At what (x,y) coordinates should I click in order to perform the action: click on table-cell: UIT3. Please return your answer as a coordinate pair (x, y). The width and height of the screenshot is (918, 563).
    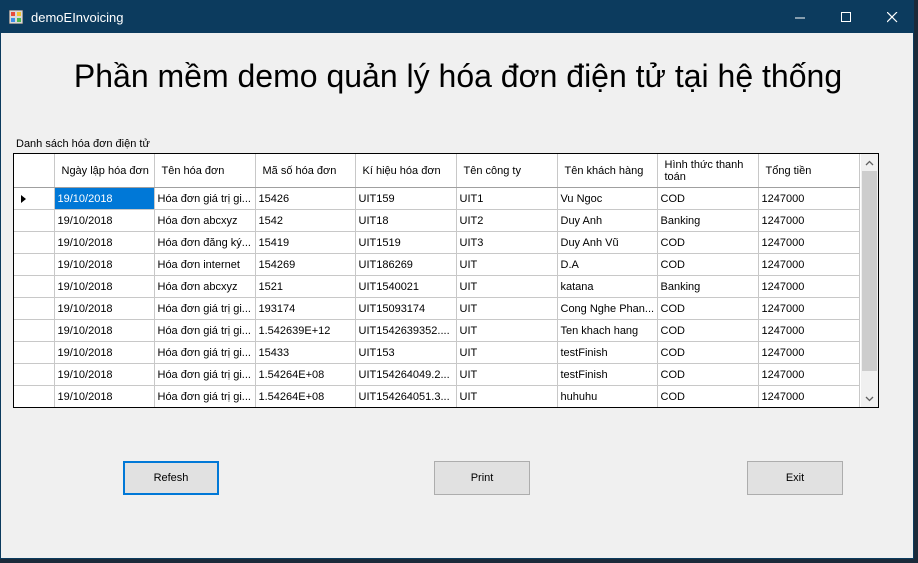
    Looking at the image, I should click on (507, 242).